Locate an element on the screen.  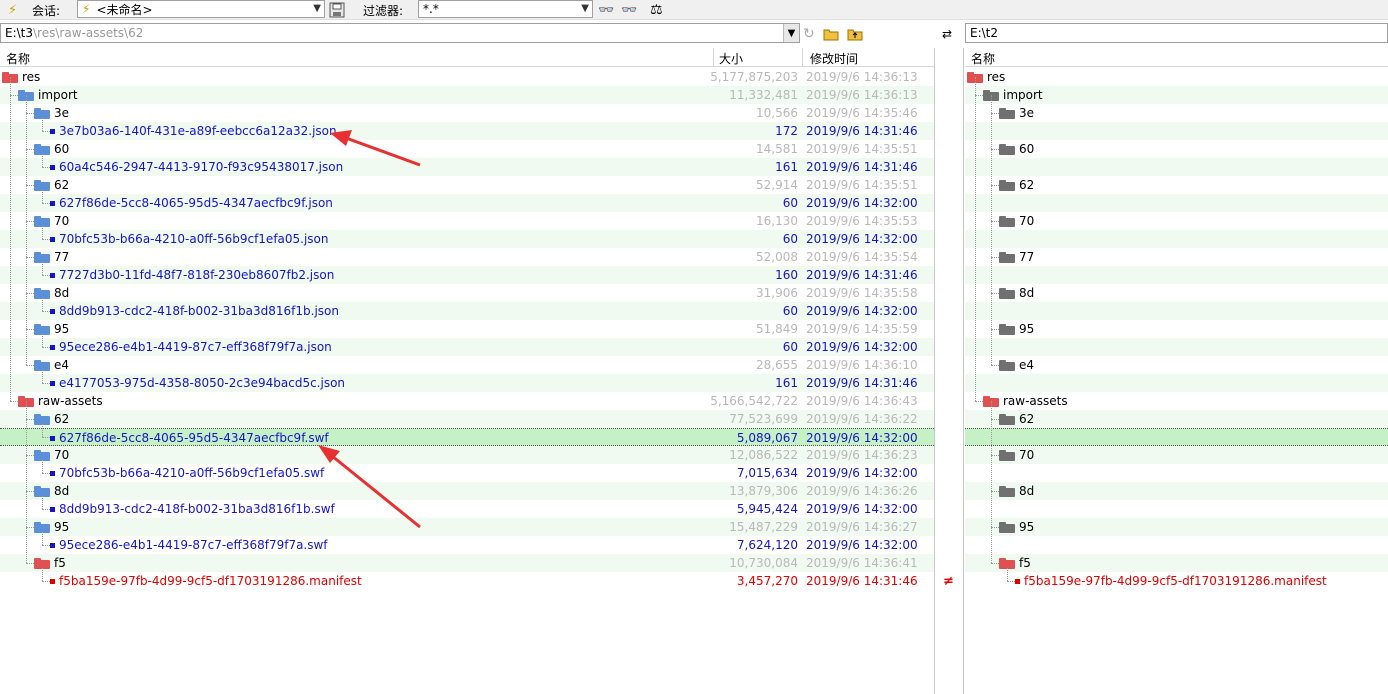
tree-folder-row: res 5,177,875,203 2019/9/6 14:36:13 is located at coordinates (467, 77).